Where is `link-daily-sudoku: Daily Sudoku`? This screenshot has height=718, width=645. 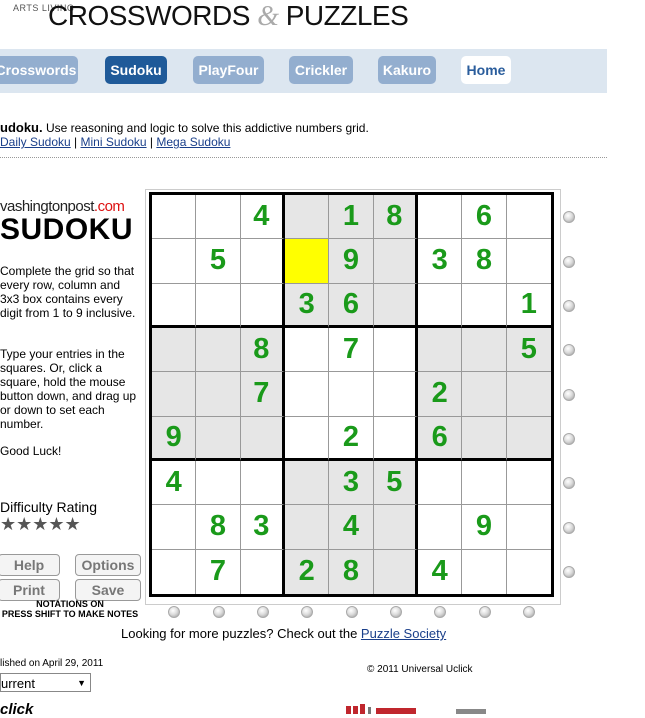 link-daily-sudoku: Daily Sudoku is located at coordinates (35, 142).